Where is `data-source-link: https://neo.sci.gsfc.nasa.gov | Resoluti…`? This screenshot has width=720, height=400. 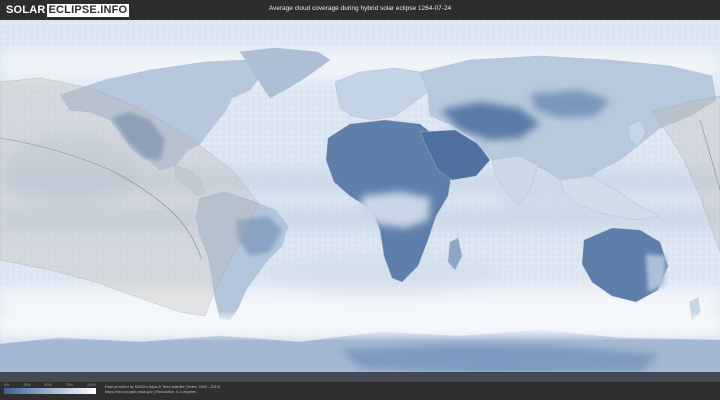 data-source-link: https://neo.sci.gsfc.nasa.gov | Resoluti… is located at coordinates (150, 392).